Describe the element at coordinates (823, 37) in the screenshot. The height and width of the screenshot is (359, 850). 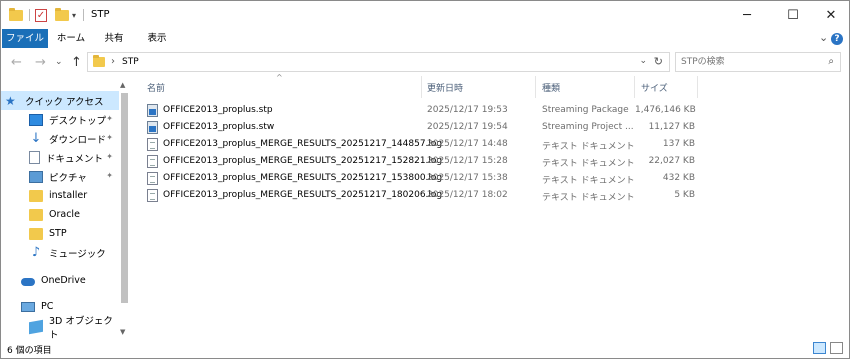
I see `ribbon-expand-icon: ⌄` at that location.